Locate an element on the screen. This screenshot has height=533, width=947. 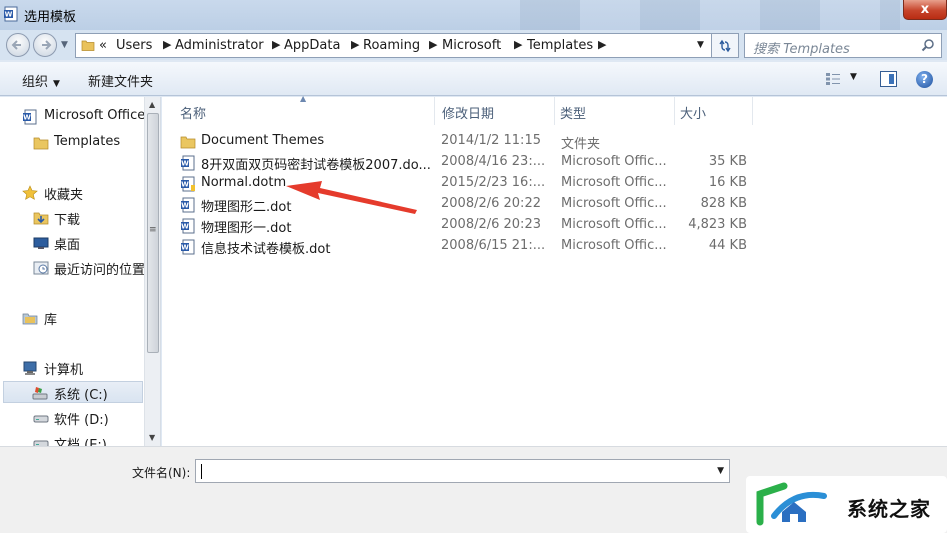
column-header-label: 修改日期 is located at coordinates (468, 114).